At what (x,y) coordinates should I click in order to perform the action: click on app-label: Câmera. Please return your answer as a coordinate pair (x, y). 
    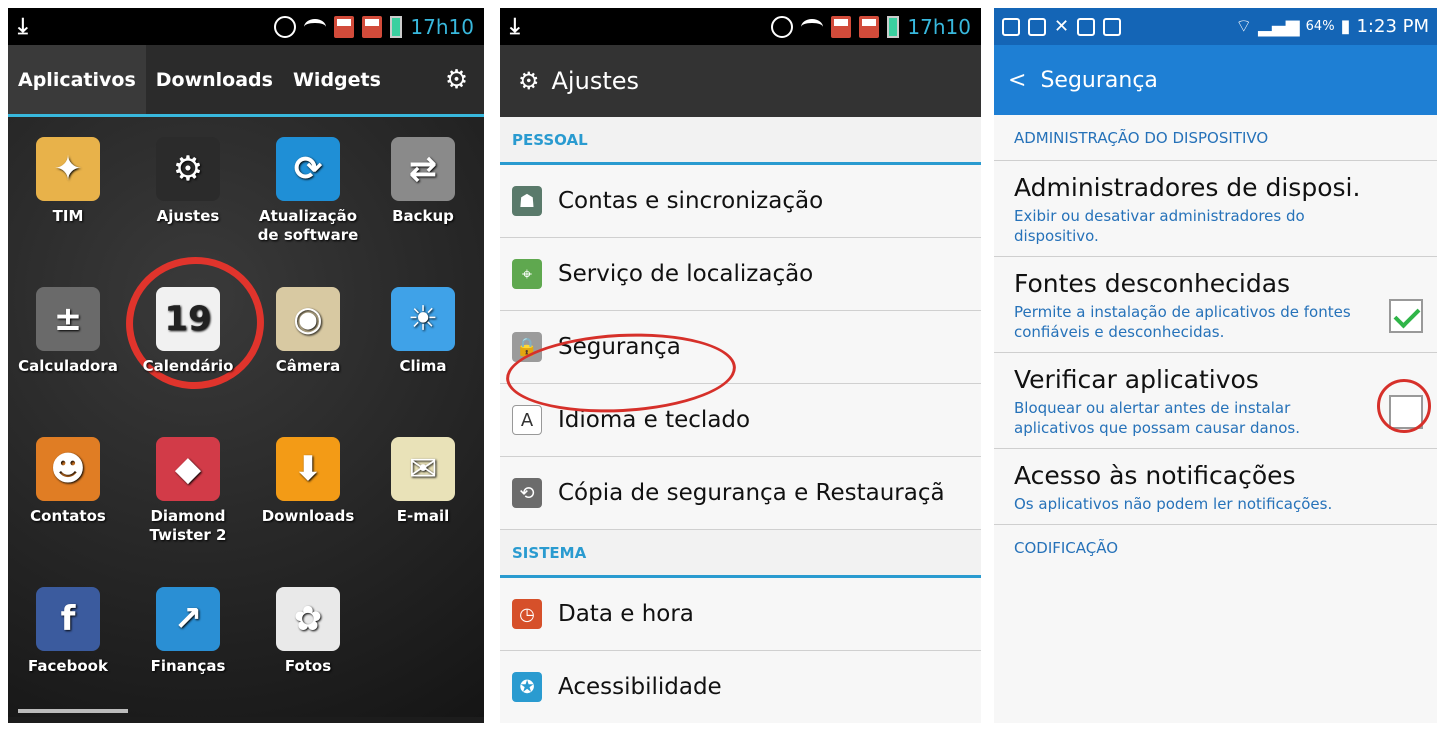
    Looking at the image, I should click on (308, 366).